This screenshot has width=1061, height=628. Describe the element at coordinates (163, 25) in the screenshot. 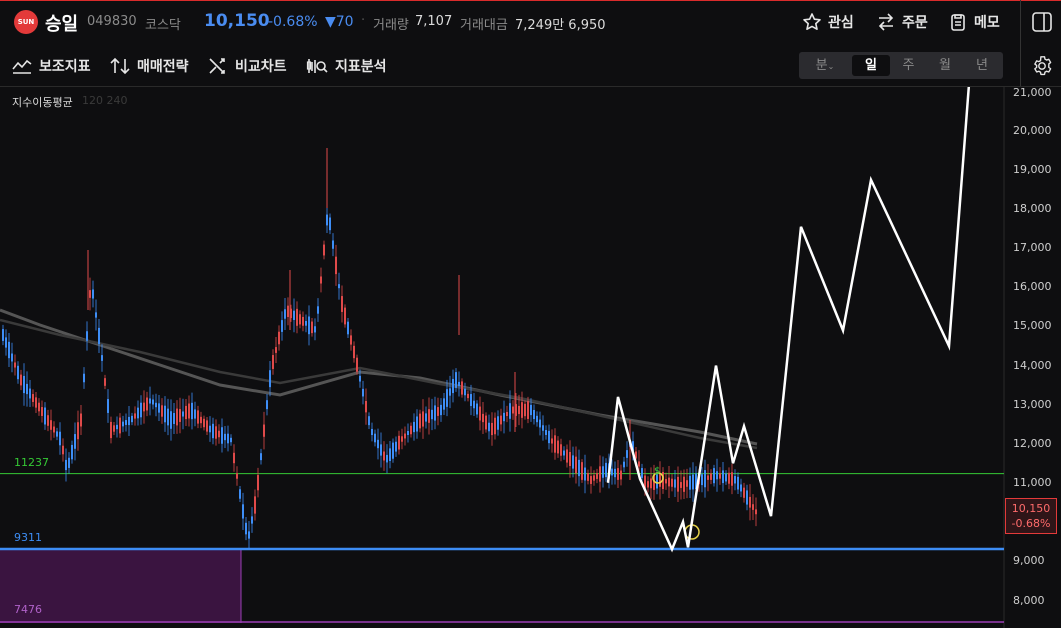

I see `market-label: 코스닥` at that location.